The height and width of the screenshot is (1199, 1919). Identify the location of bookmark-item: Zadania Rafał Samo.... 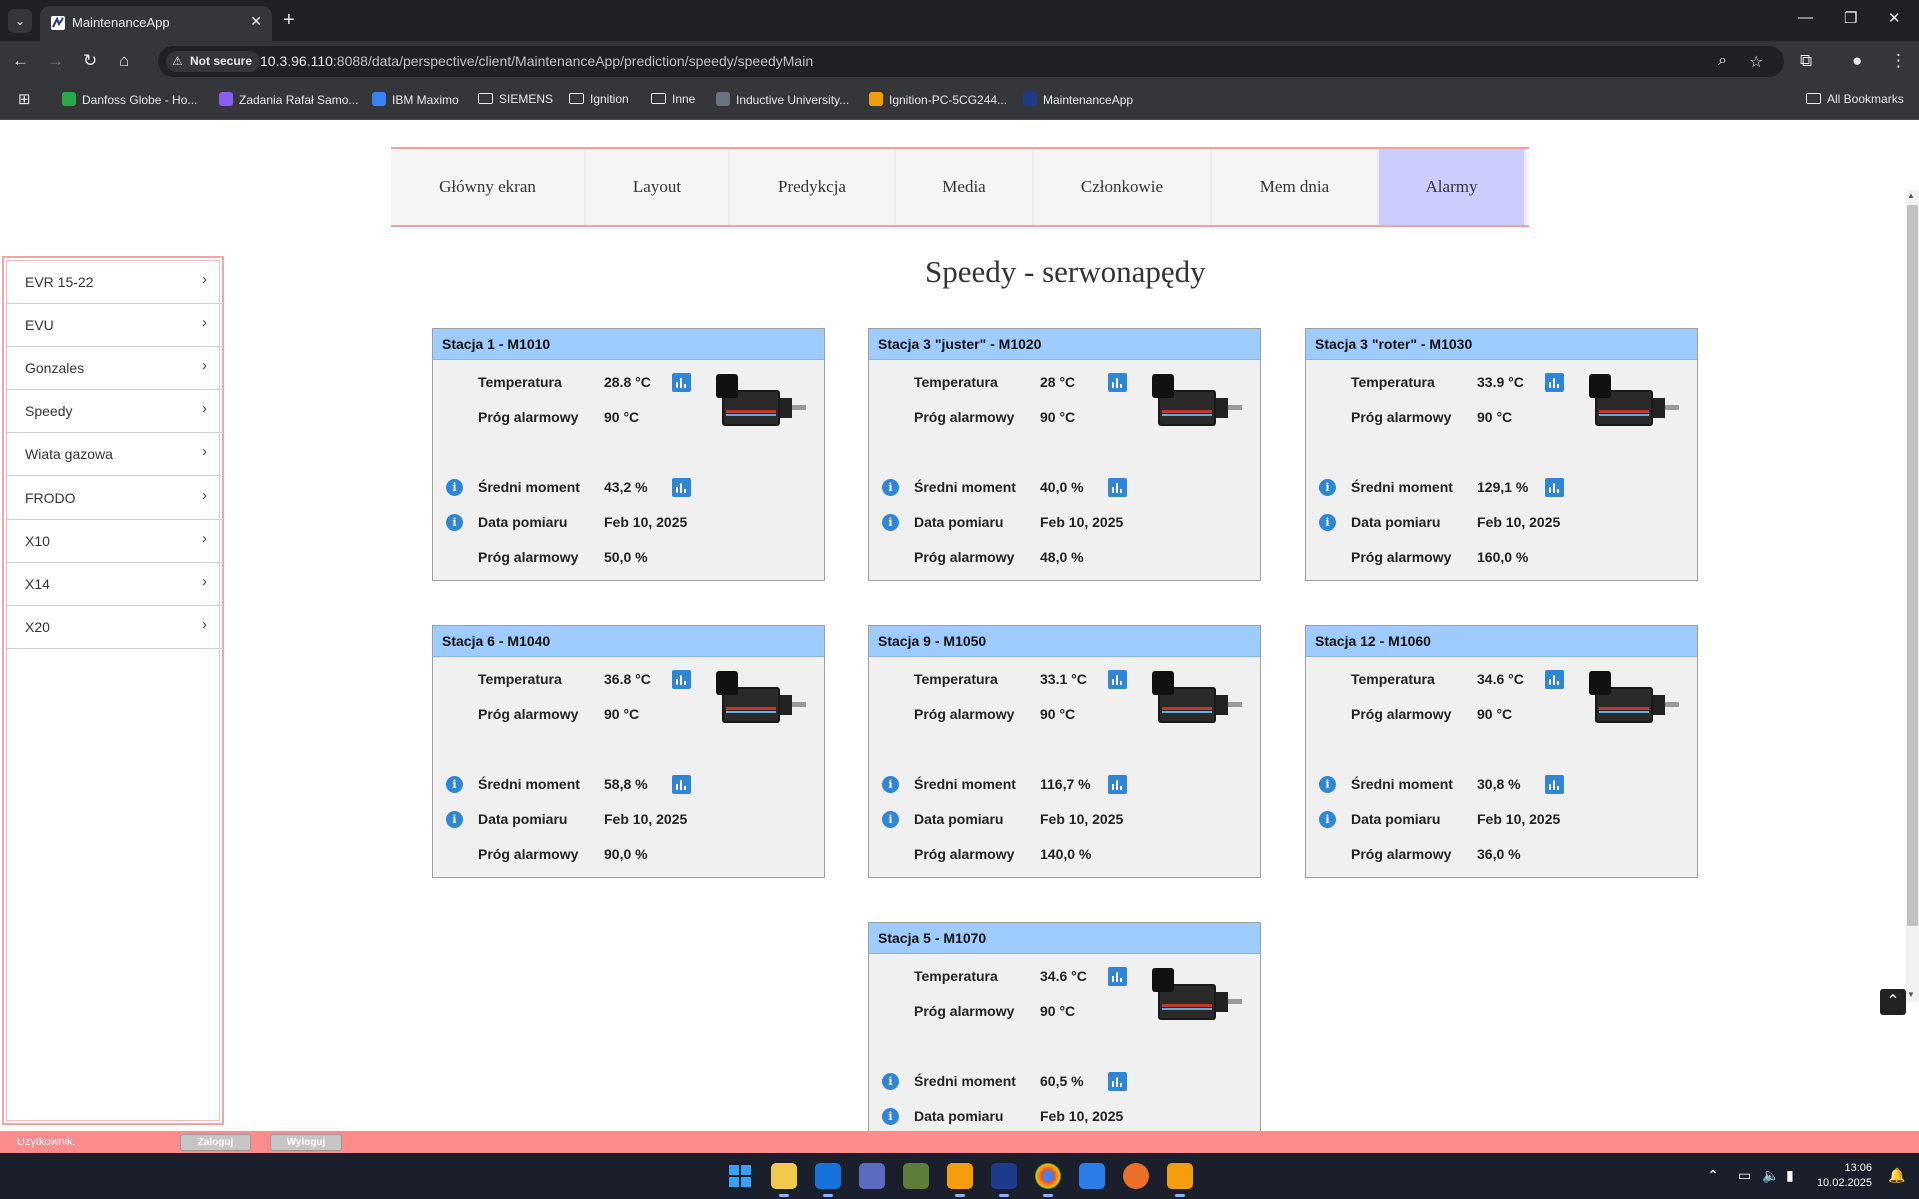
(288, 99).